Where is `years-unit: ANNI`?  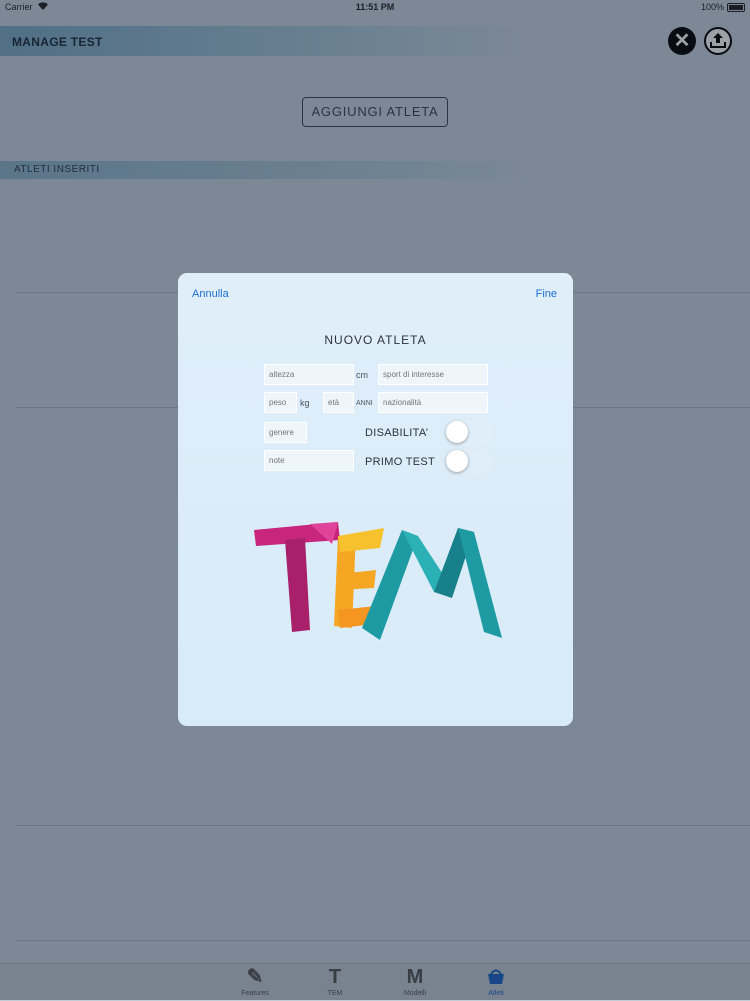
years-unit: ANNI is located at coordinates (364, 403).